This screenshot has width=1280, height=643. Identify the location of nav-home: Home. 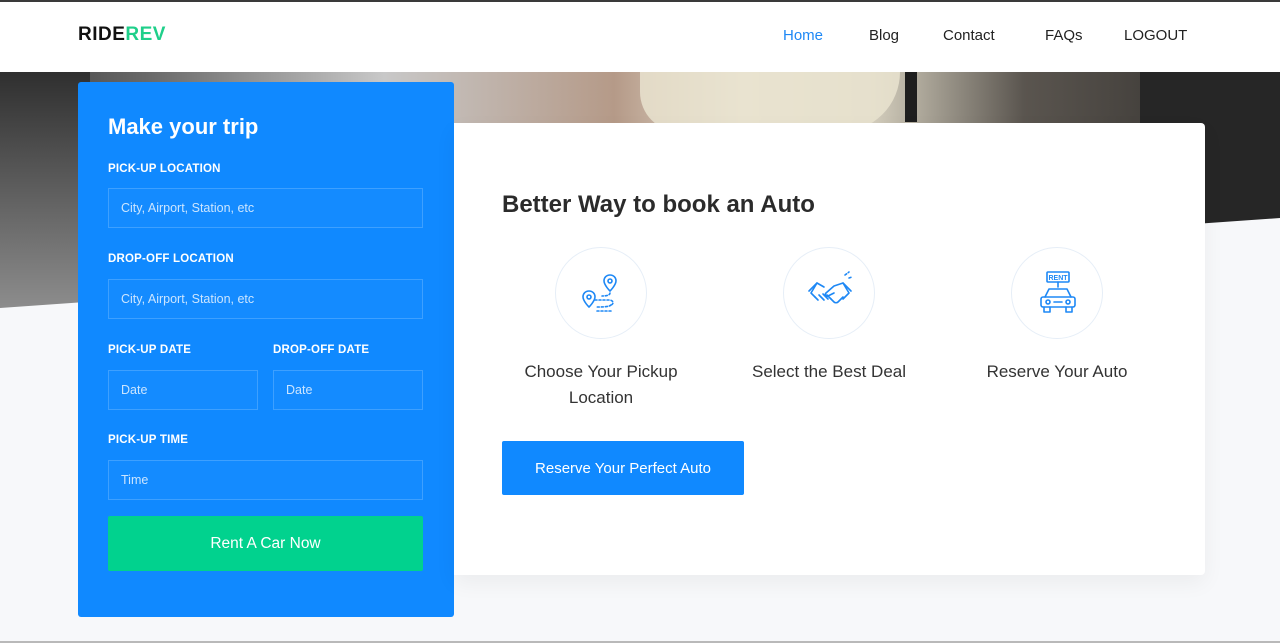
(803, 35).